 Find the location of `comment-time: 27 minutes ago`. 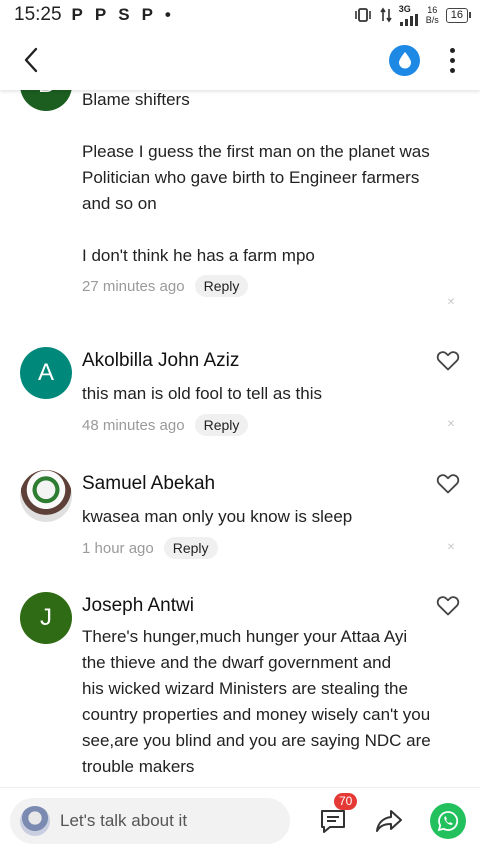

comment-time: 27 minutes ago is located at coordinates (133, 286).